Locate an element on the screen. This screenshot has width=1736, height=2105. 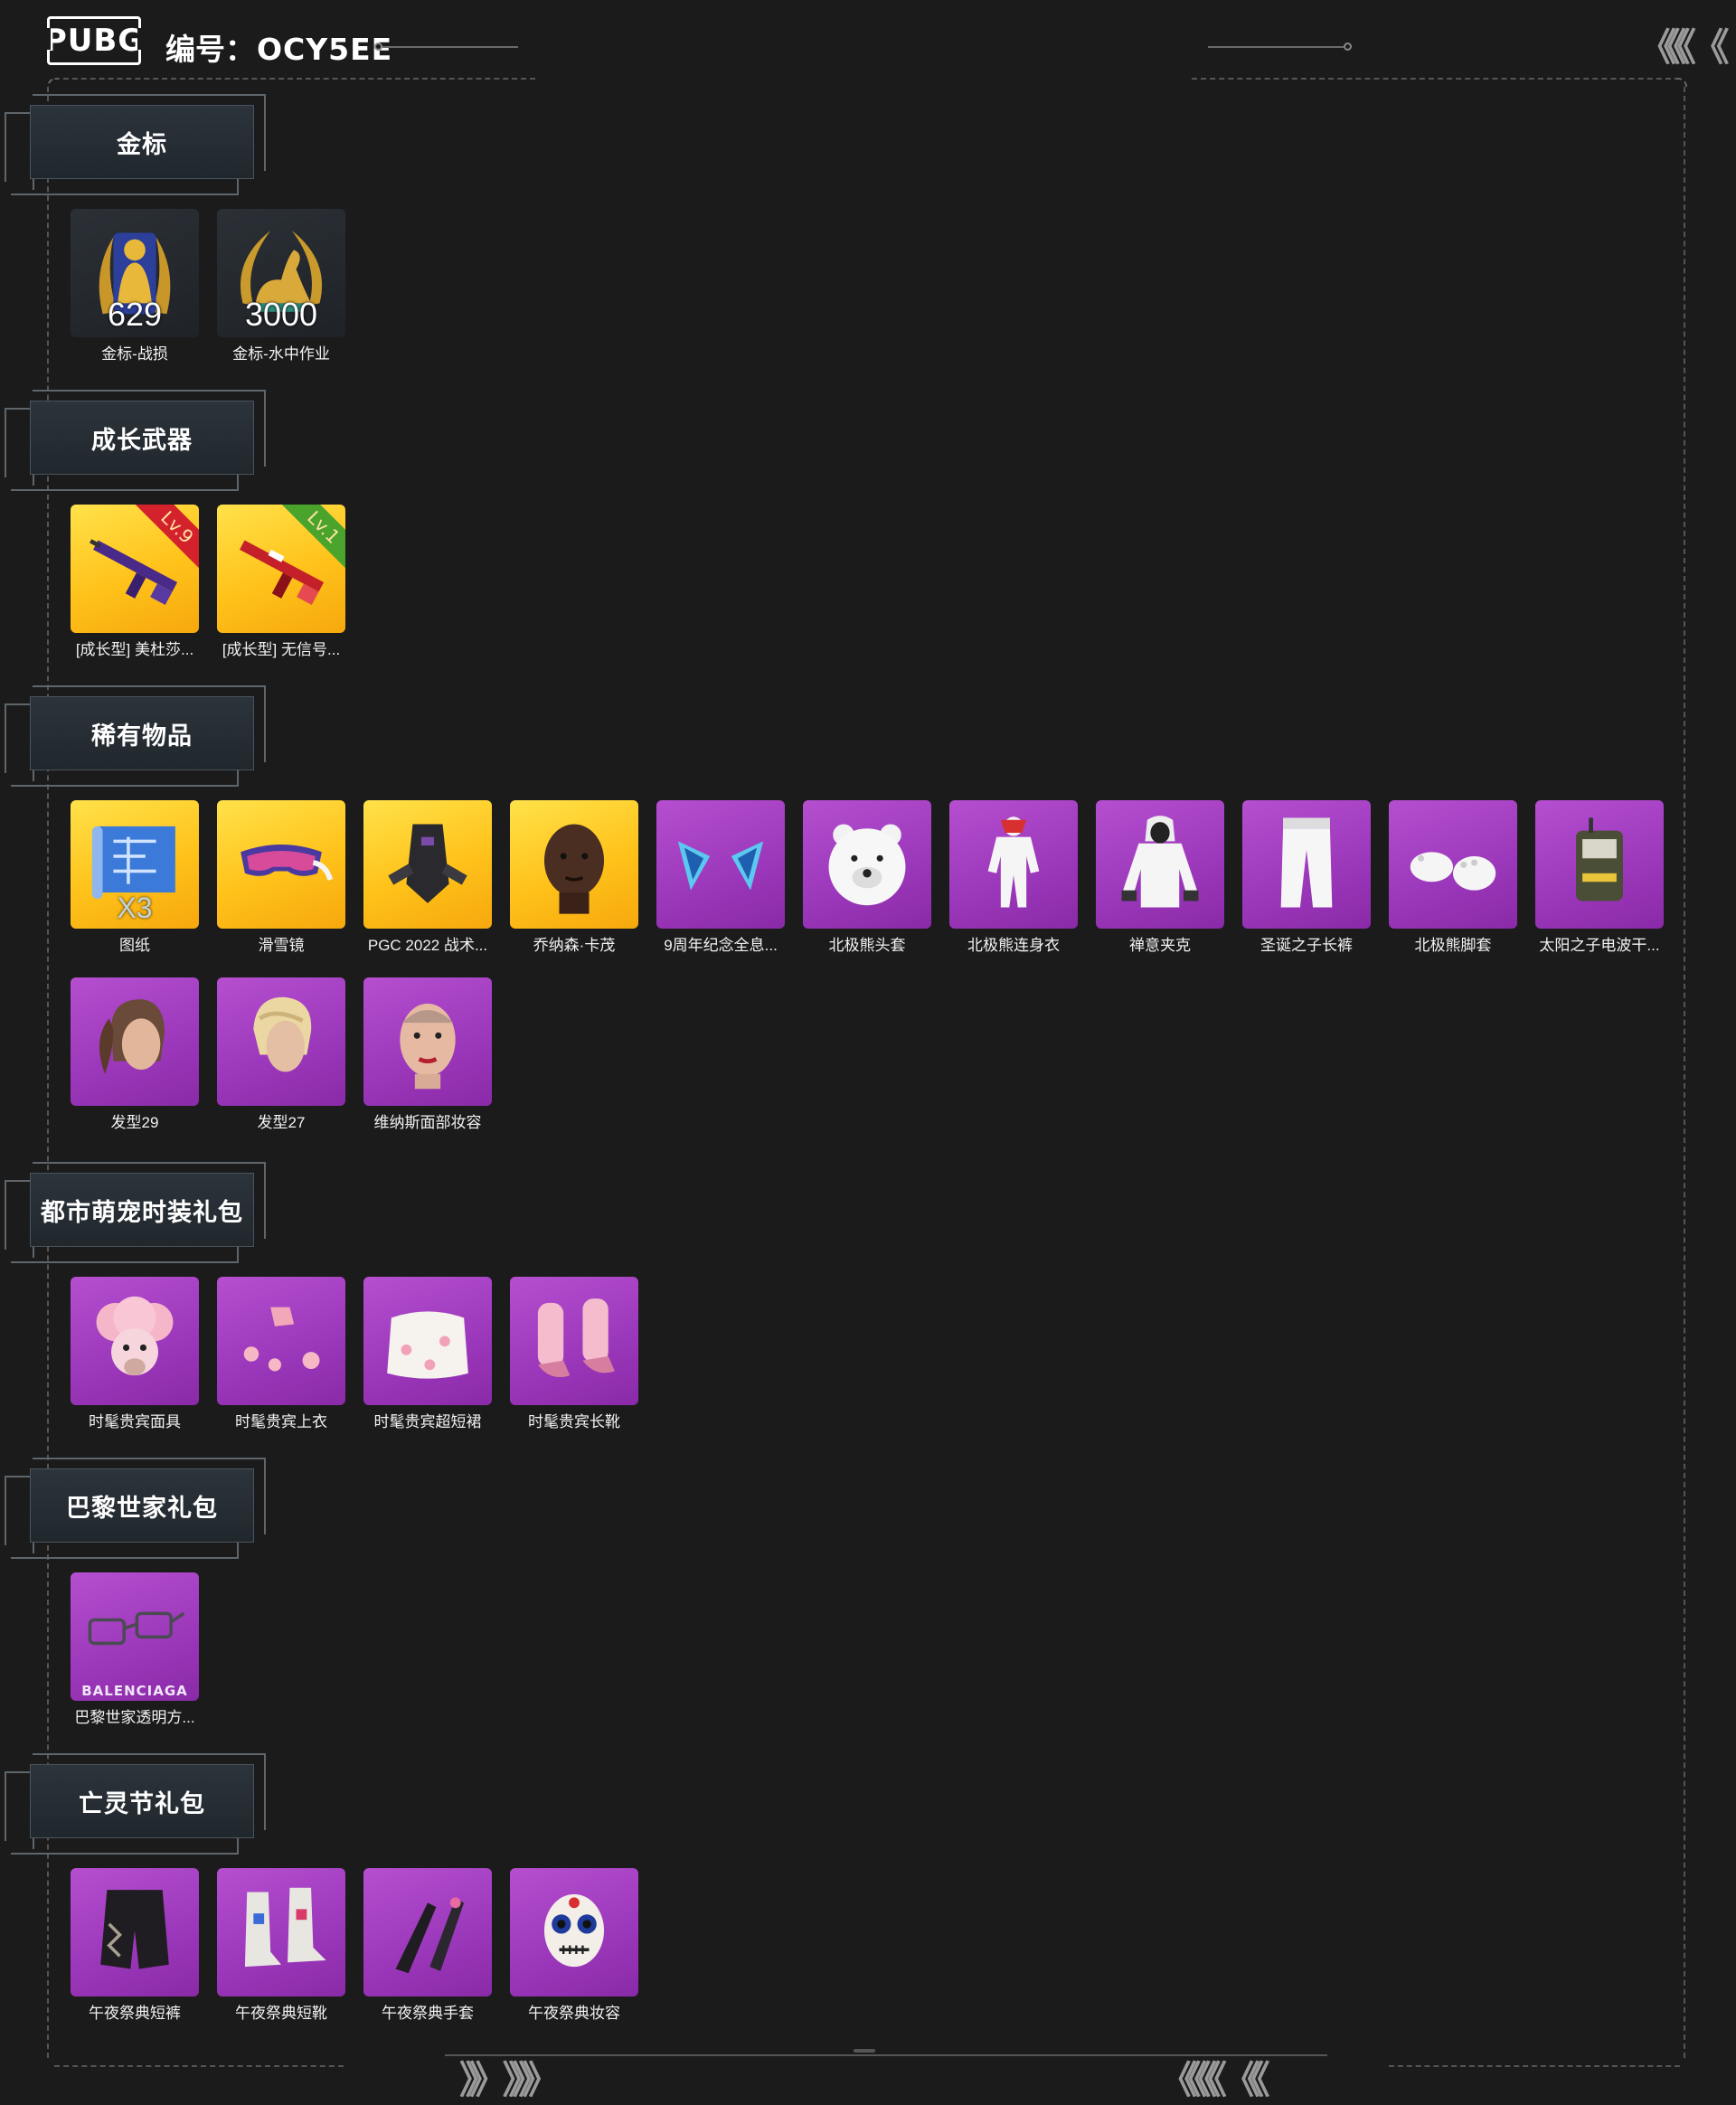
inventory-item: 禅意夹克 is located at coordinates (1160, 877).